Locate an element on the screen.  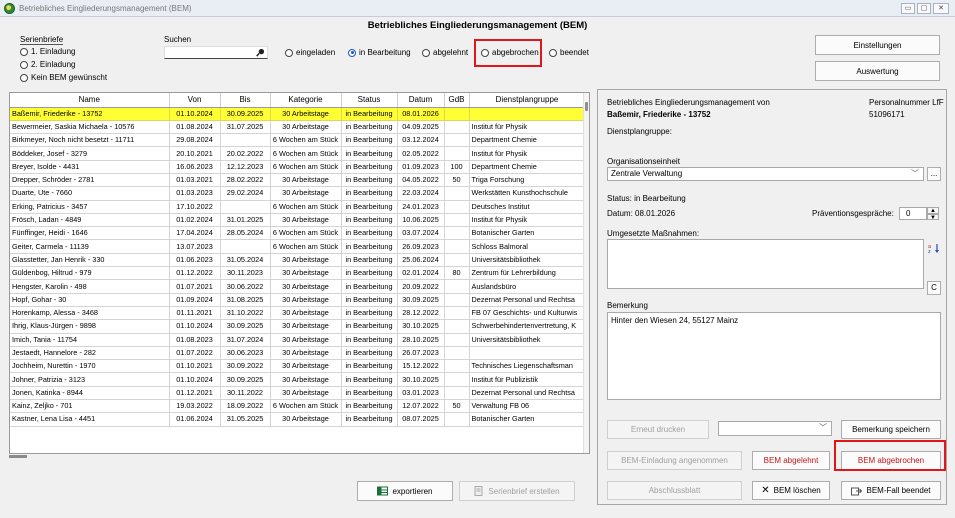
table-cell: 28.12.2022 is located at coordinates (421, 313).